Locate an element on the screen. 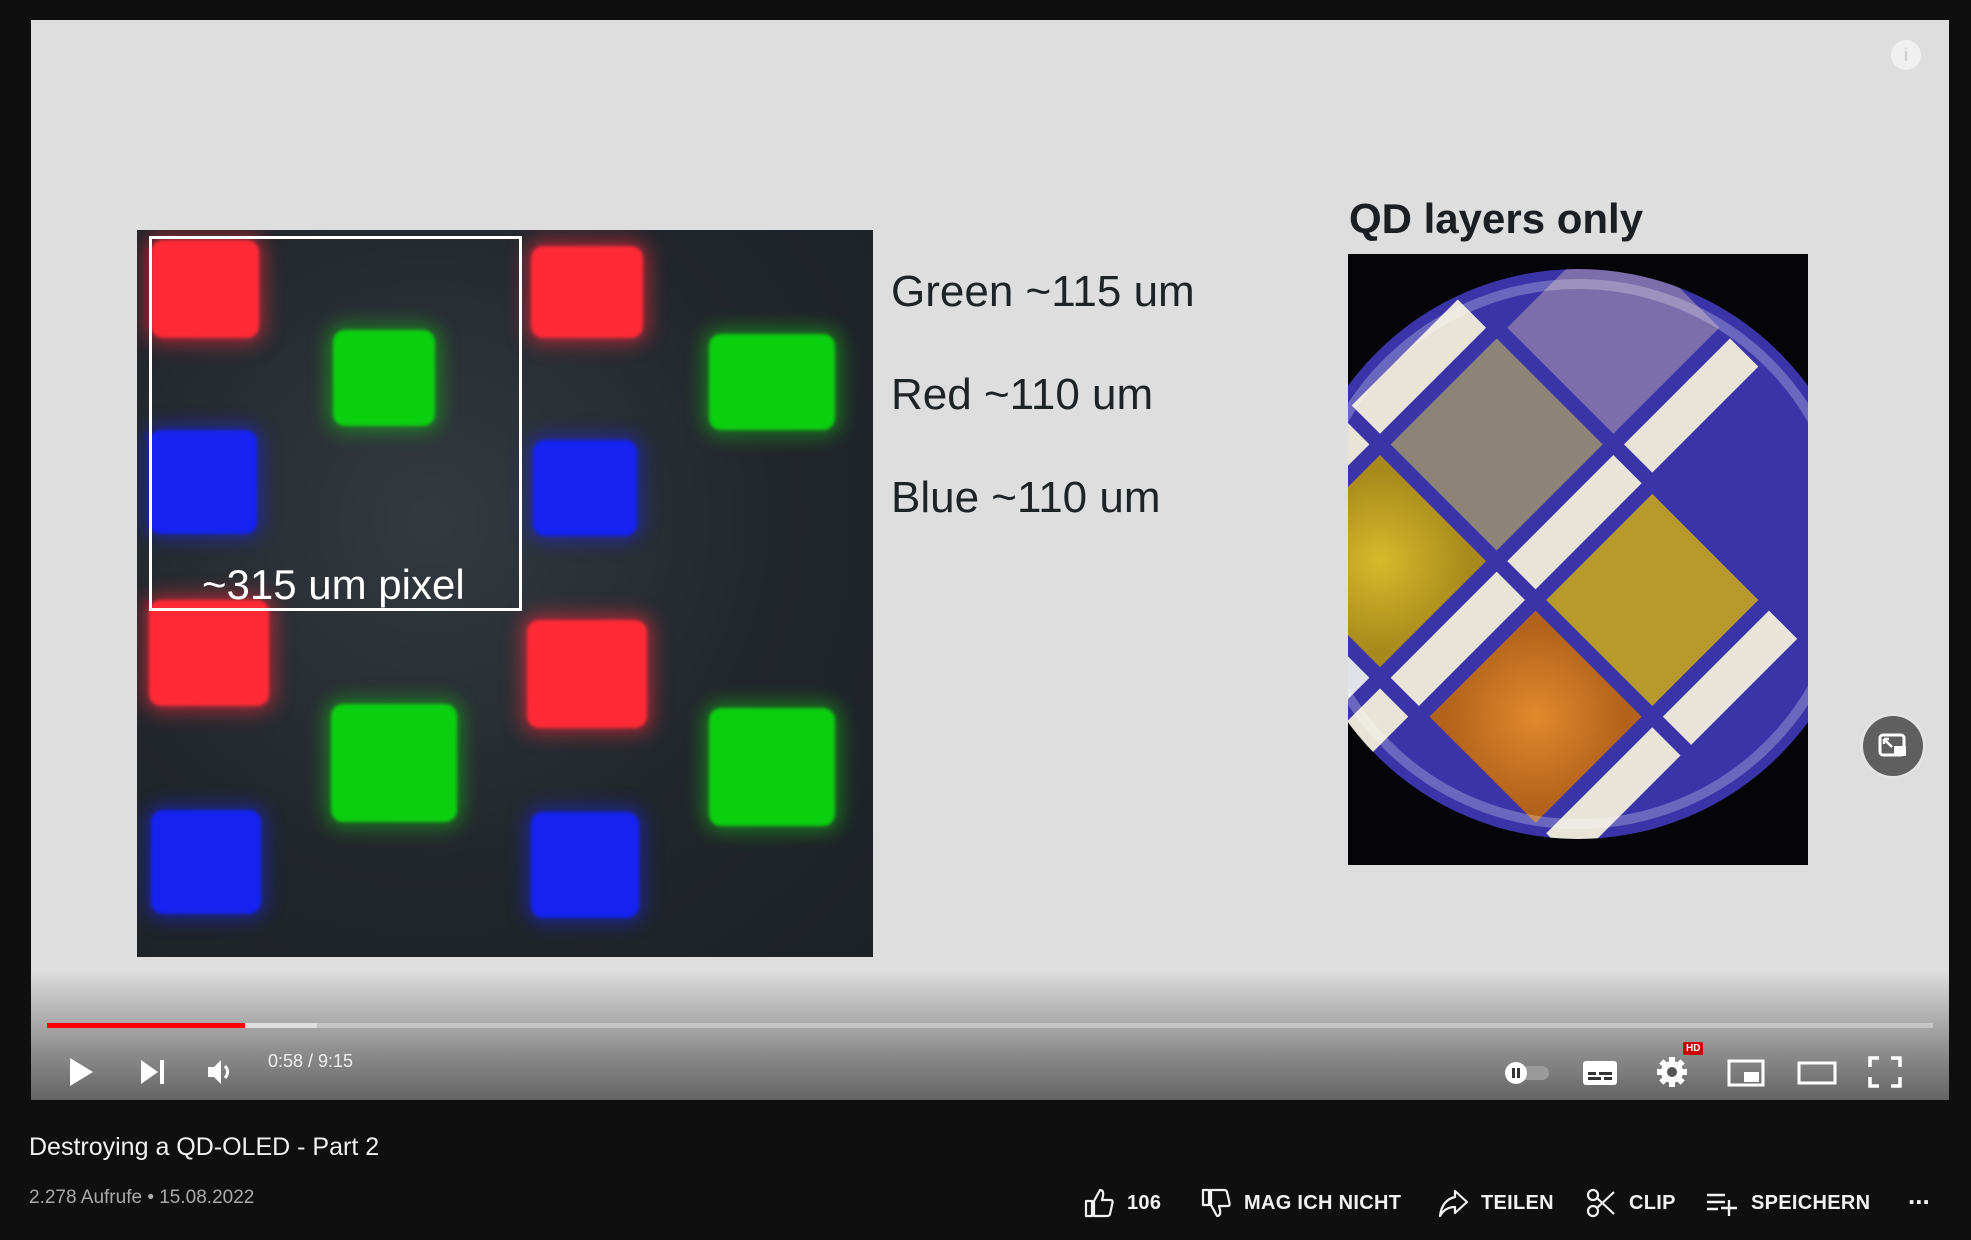  spec-red: Red ~110 um is located at coordinates (1022, 394).